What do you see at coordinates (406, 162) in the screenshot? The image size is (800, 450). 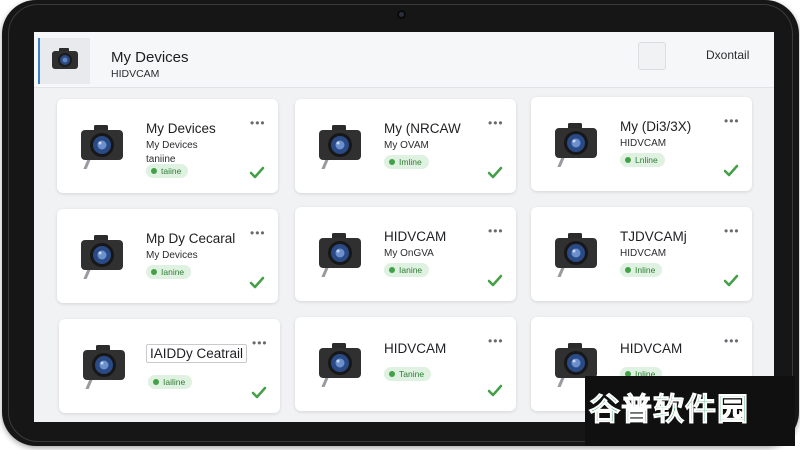 I see `status-badge: Imline` at bounding box center [406, 162].